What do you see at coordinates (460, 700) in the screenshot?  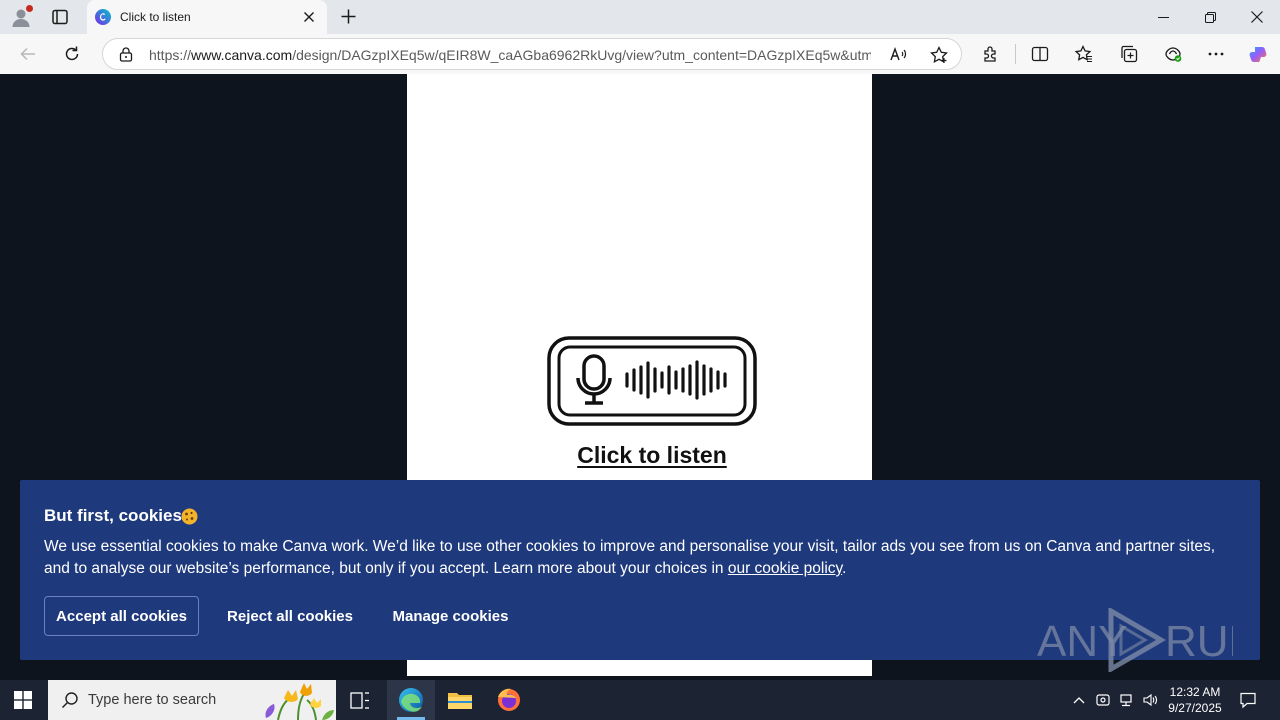 I see `file-explorer-icon` at bounding box center [460, 700].